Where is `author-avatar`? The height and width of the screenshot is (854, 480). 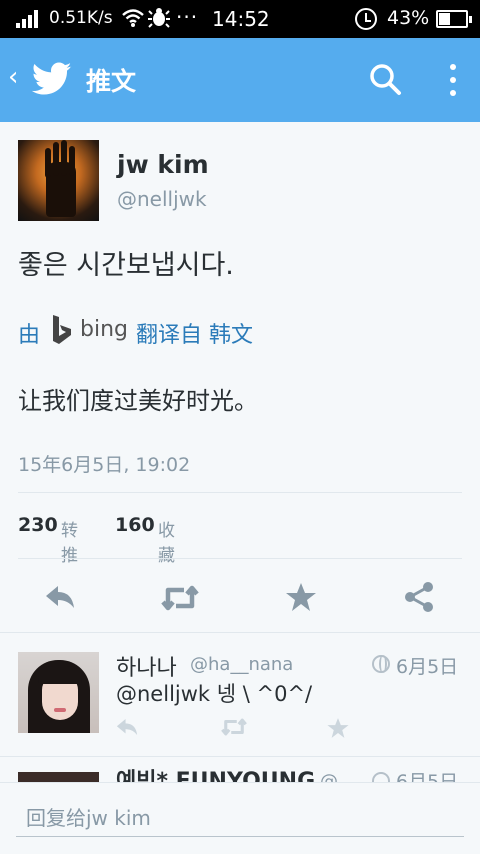
author-avatar is located at coordinates (58, 180).